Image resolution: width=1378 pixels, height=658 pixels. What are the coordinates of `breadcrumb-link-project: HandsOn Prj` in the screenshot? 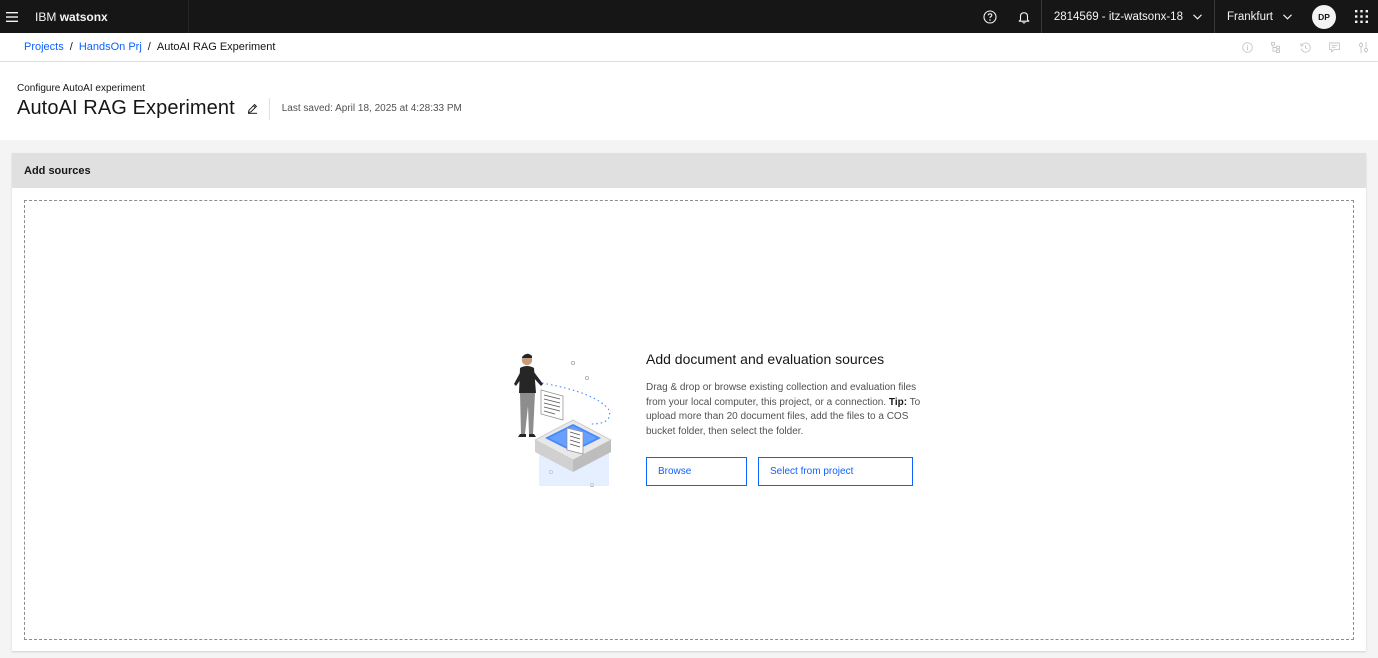 It's located at (110, 47).